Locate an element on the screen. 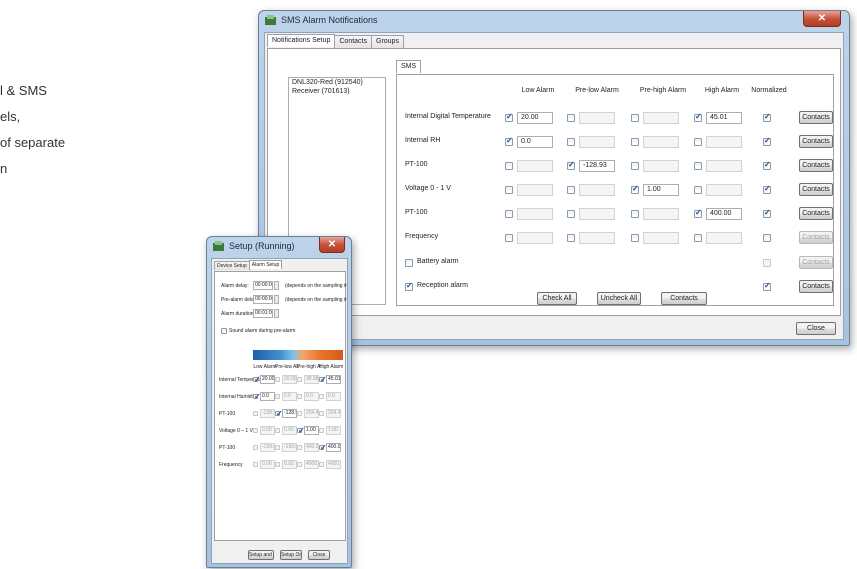 This screenshot has width=857, height=569. tab-device-setup: Device Setup is located at coordinates (232, 265).